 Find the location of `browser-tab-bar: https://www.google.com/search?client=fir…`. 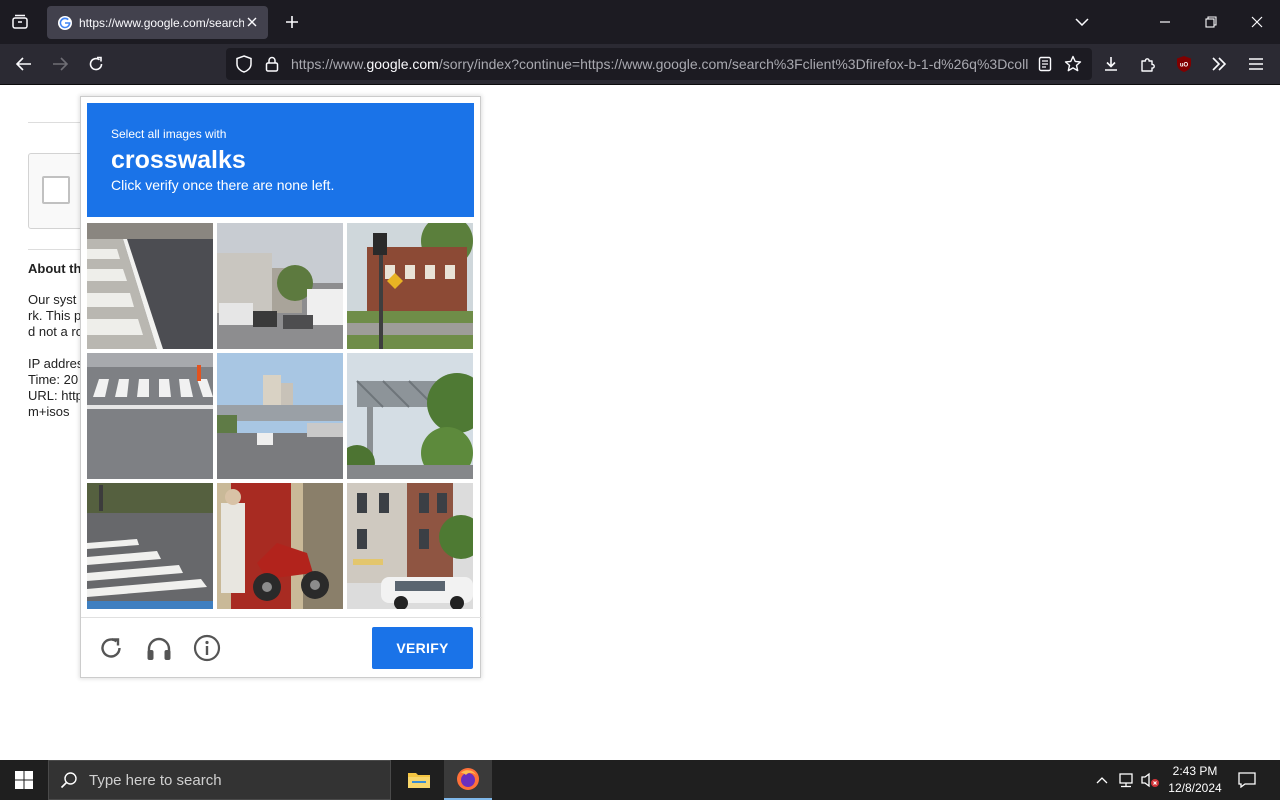

browser-tab-bar: https://www.google.com/search?client=fir… is located at coordinates (640, 22).